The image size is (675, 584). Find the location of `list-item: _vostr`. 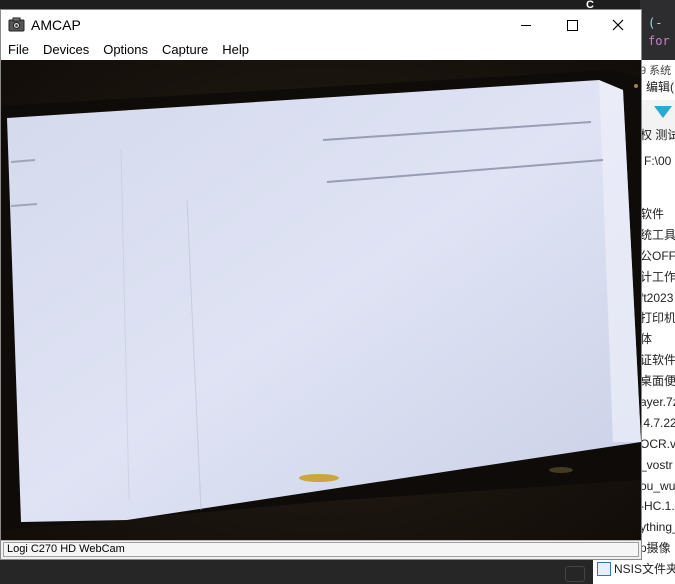

list-item: _vostr is located at coordinates (657, 465).